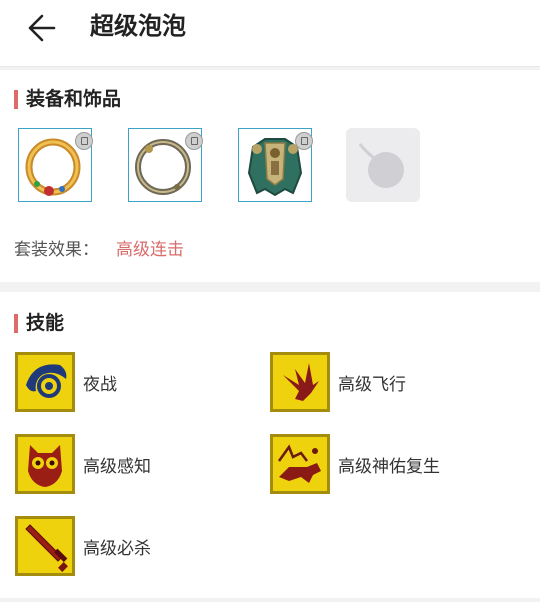  I want to click on back-button, so click(44, 28).